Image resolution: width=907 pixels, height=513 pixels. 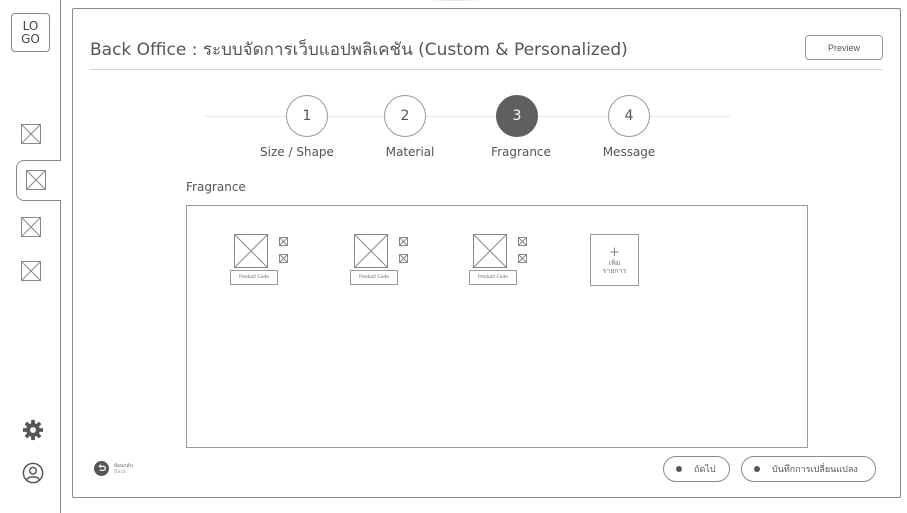 I want to click on step-4-label: Message, so click(x=629, y=152).